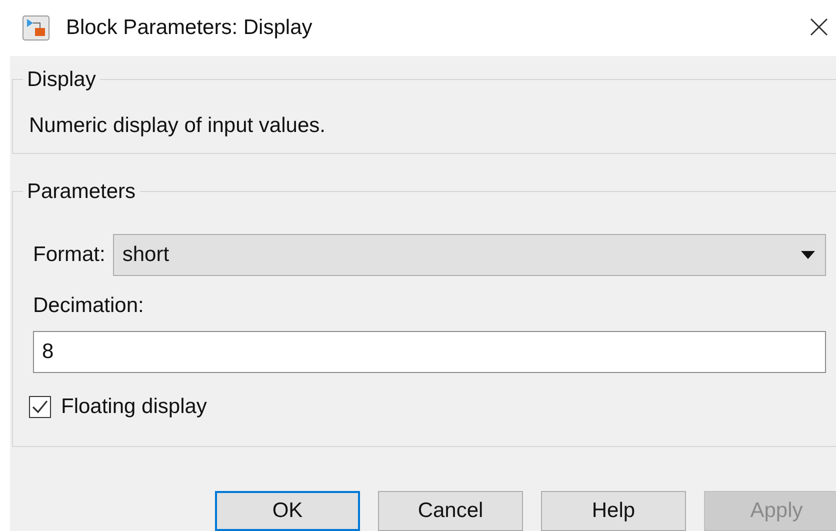  Describe the element at coordinates (81, 192) in the screenshot. I see `group-title: Parameters` at that location.